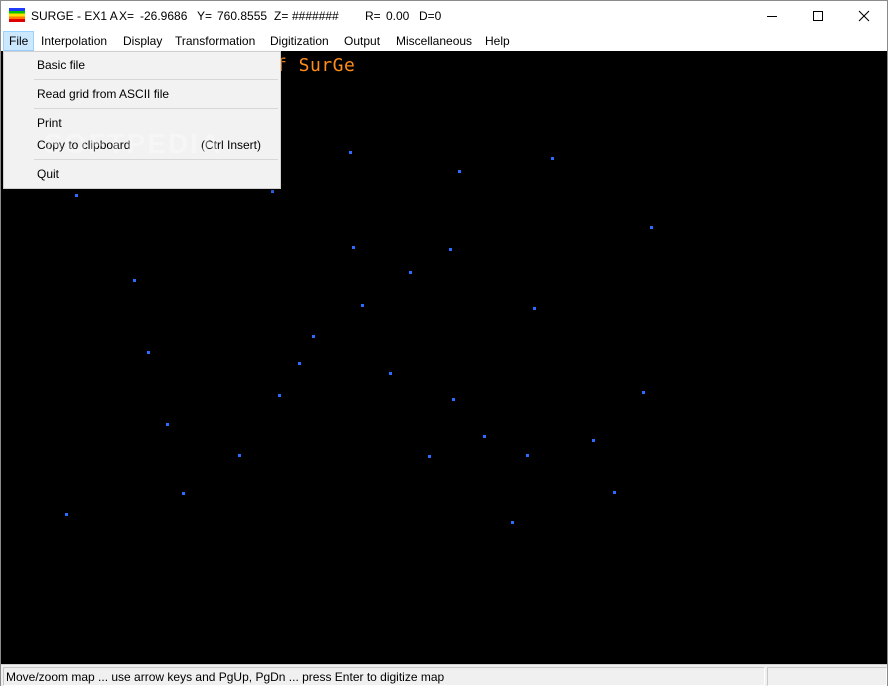 The width and height of the screenshot is (888, 686). I want to click on z-coordinate-label: Z=, so click(281, 16).